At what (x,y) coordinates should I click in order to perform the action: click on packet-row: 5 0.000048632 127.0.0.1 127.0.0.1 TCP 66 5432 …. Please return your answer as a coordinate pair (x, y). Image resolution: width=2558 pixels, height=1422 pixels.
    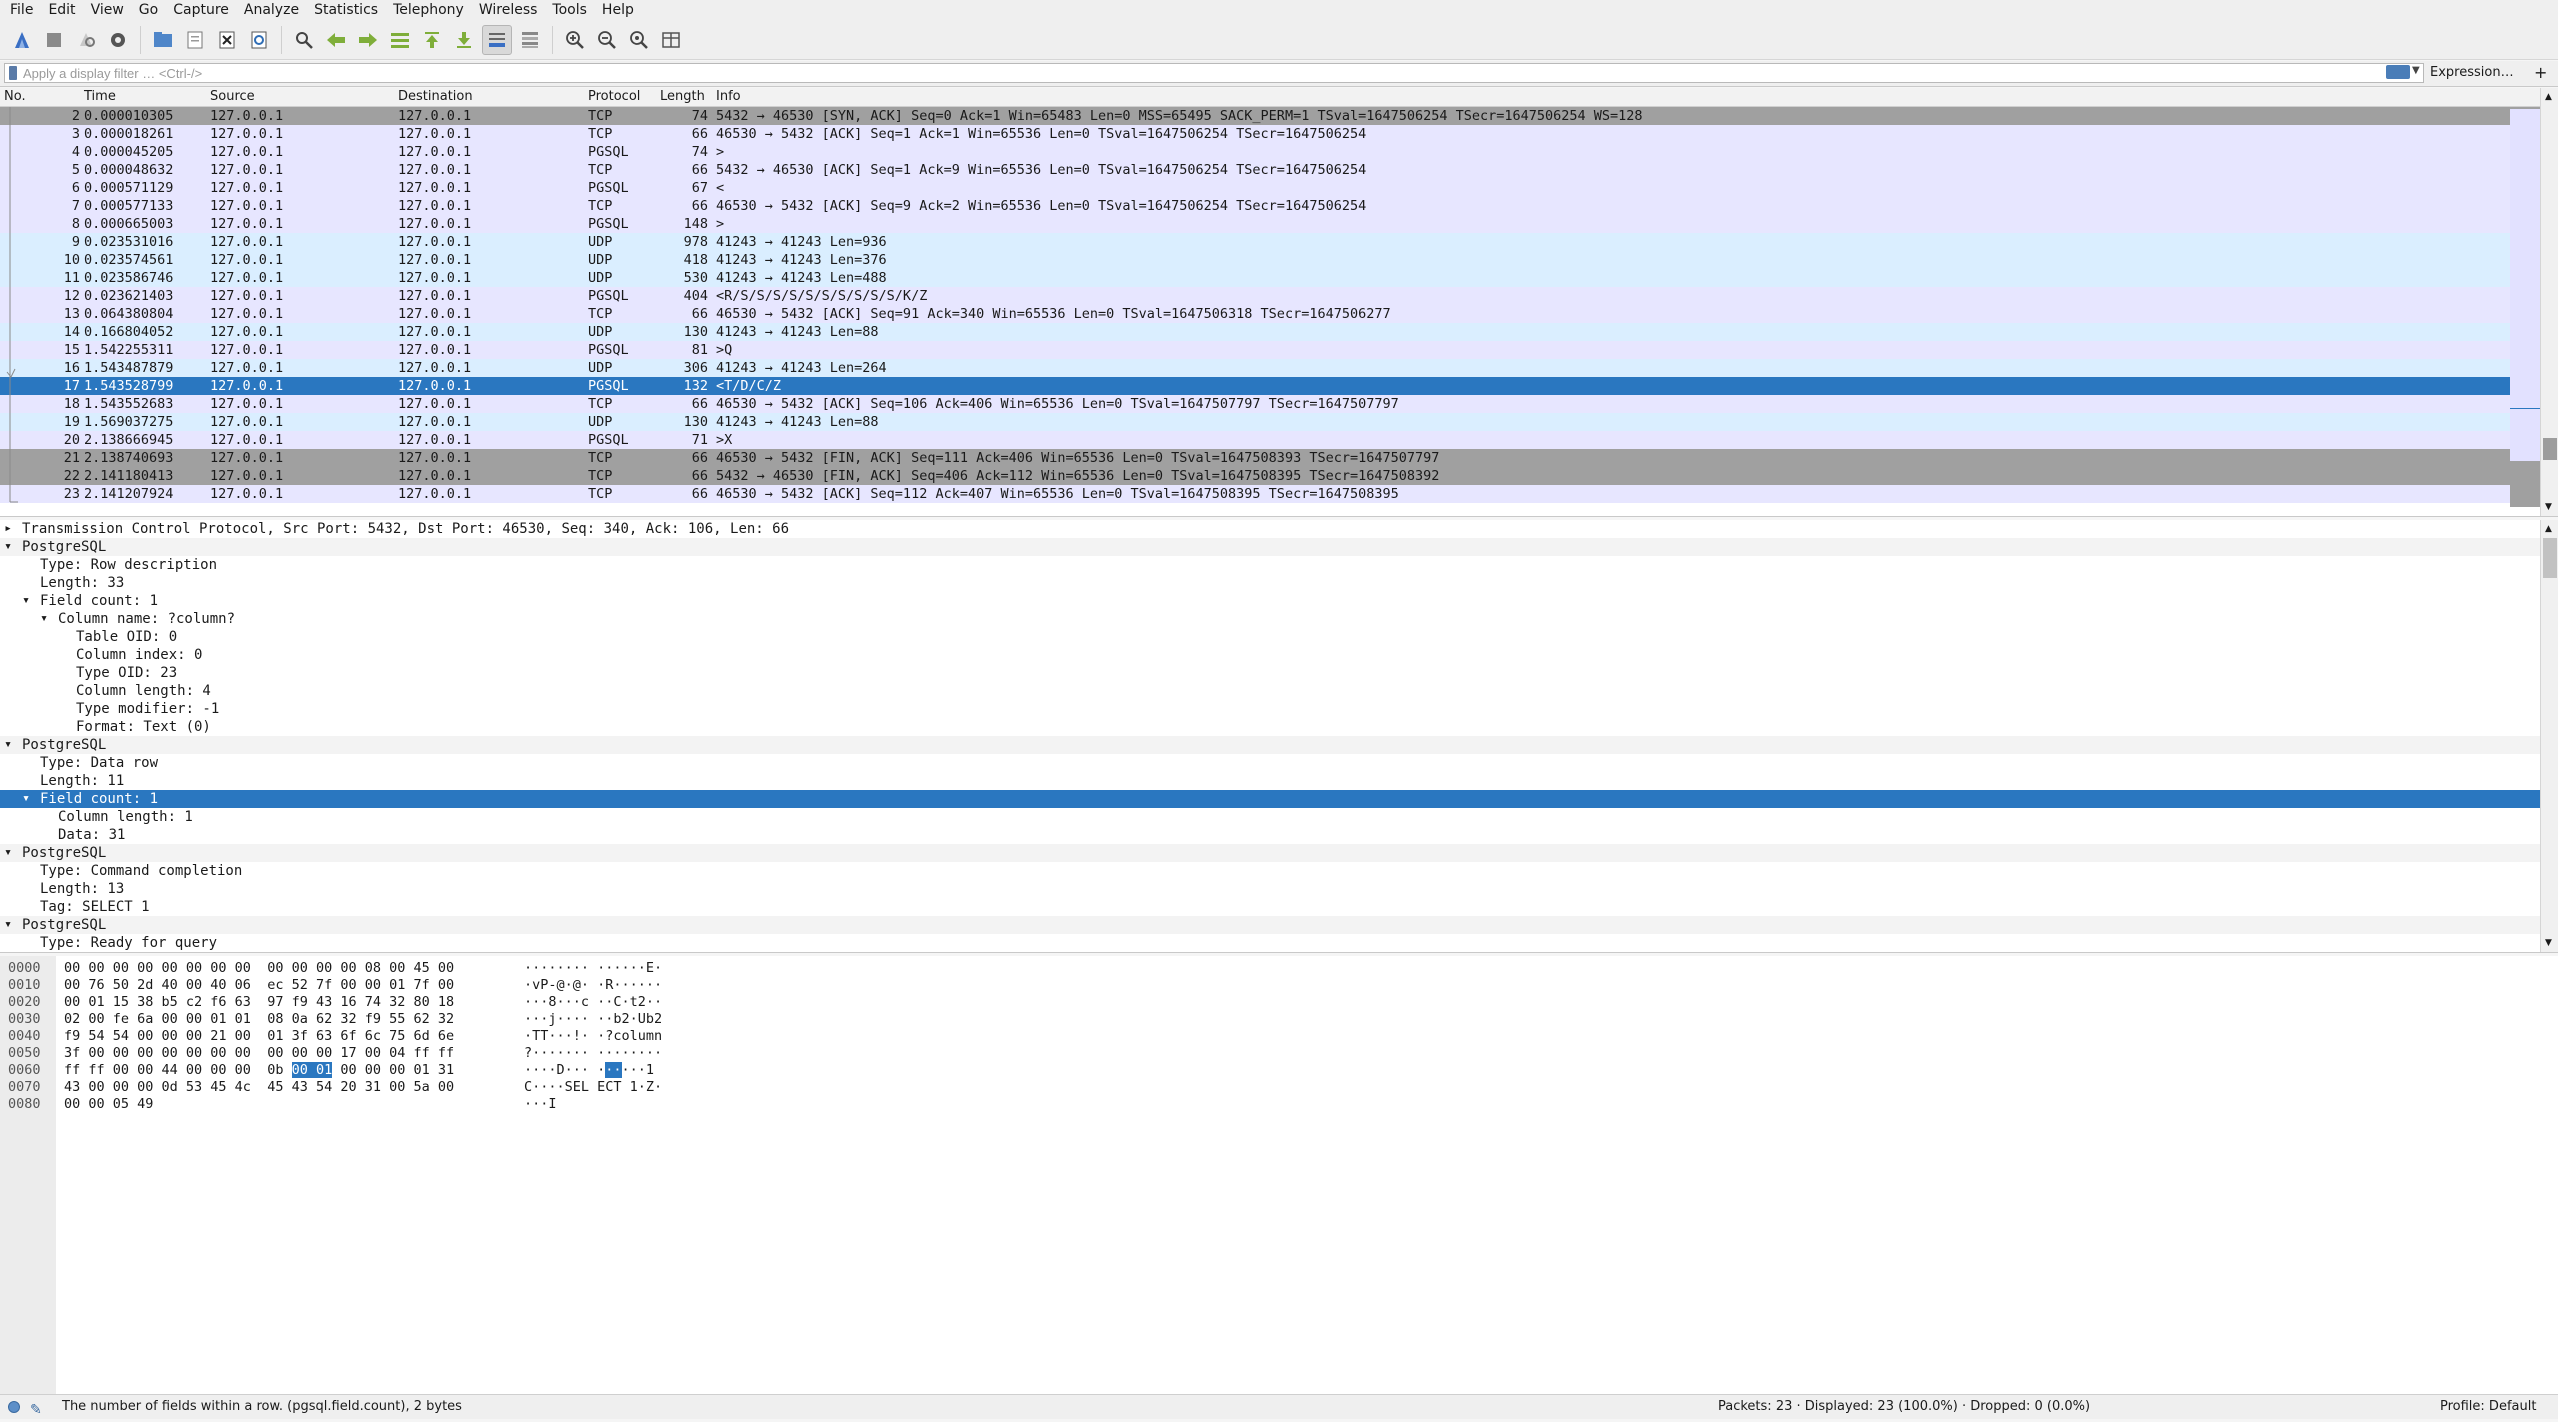
    Looking at the image, I should click on (1255, 170).